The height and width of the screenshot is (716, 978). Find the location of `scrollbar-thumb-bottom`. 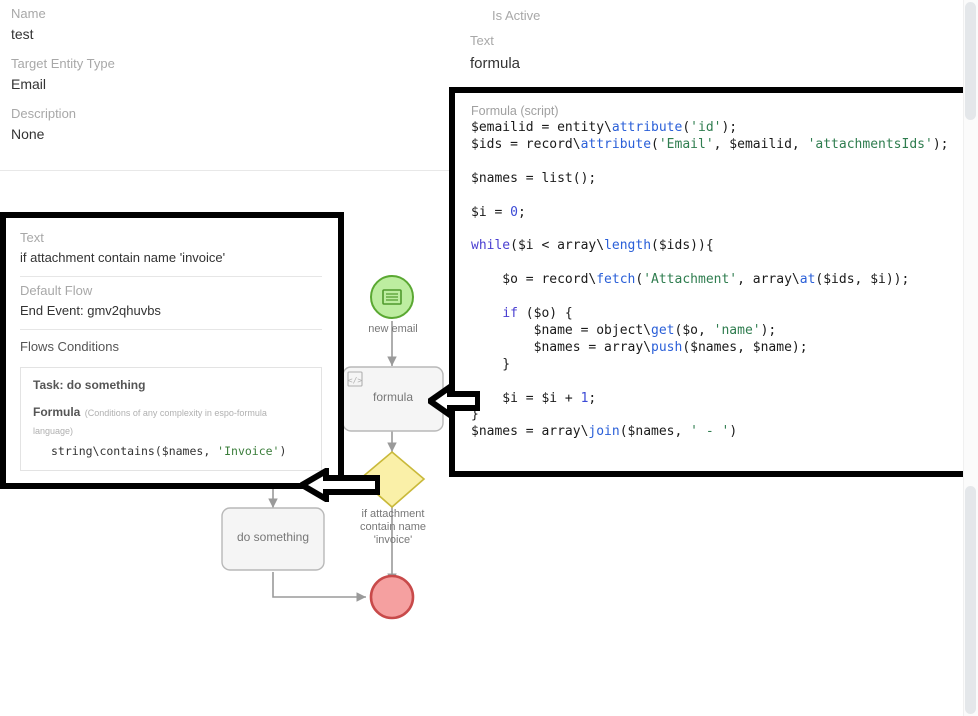

scrollbar-thumb-bottom is located at coordinates (970, 600).